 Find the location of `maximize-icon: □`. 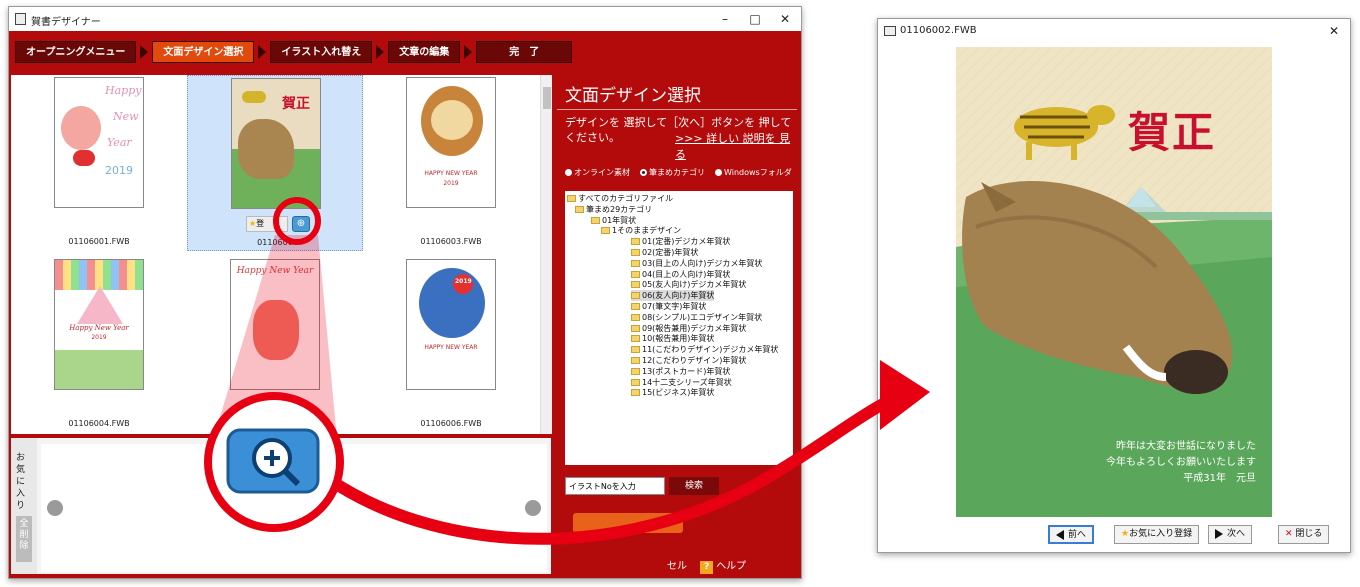

maximize-icon: □ is located at coordinates (755, 19).